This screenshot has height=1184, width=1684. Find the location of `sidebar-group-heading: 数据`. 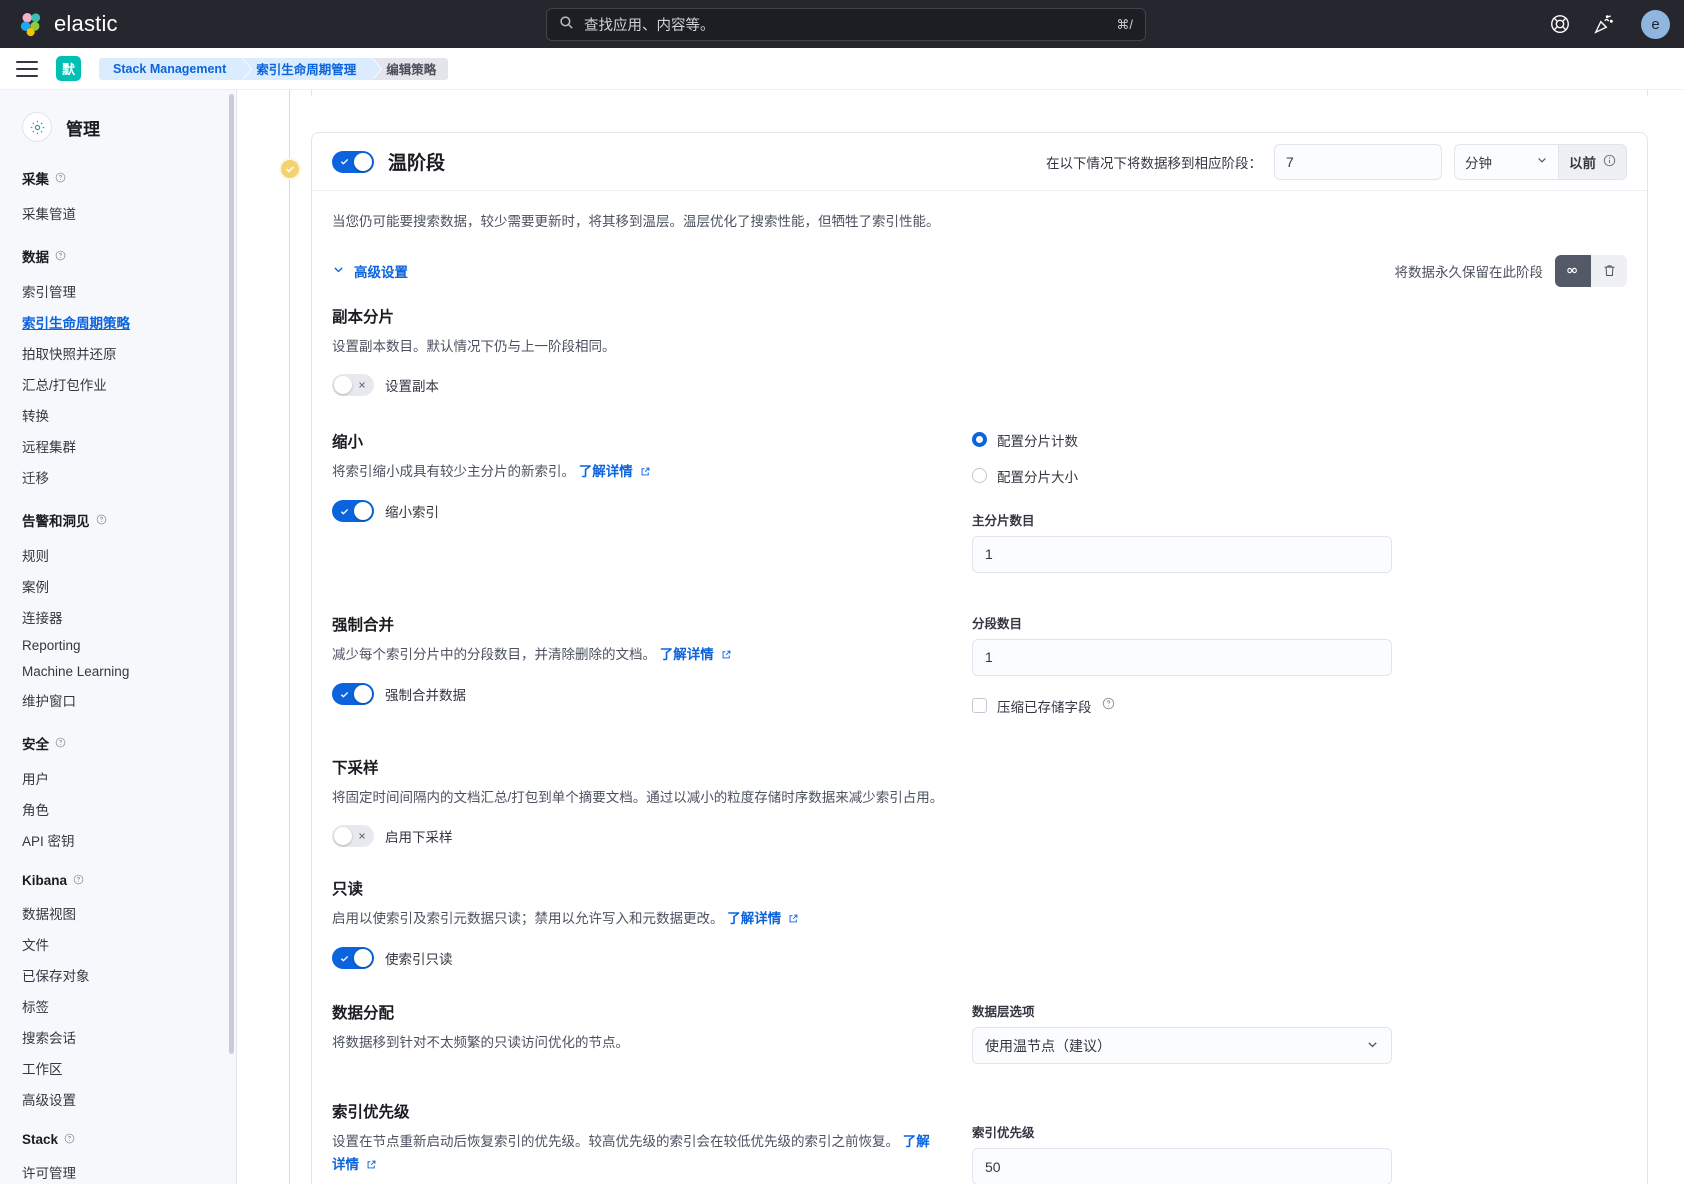

sidebar-group-heading: 数据 is located at coordinates (118, 256).